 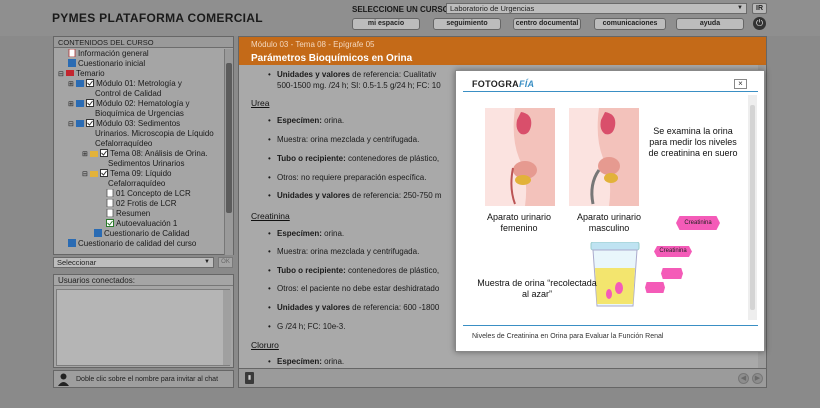 What do you see at coordinates (757, 378) in the screenshot?
I see `next-page-icon: ▶` at bounding box center [757, 378].